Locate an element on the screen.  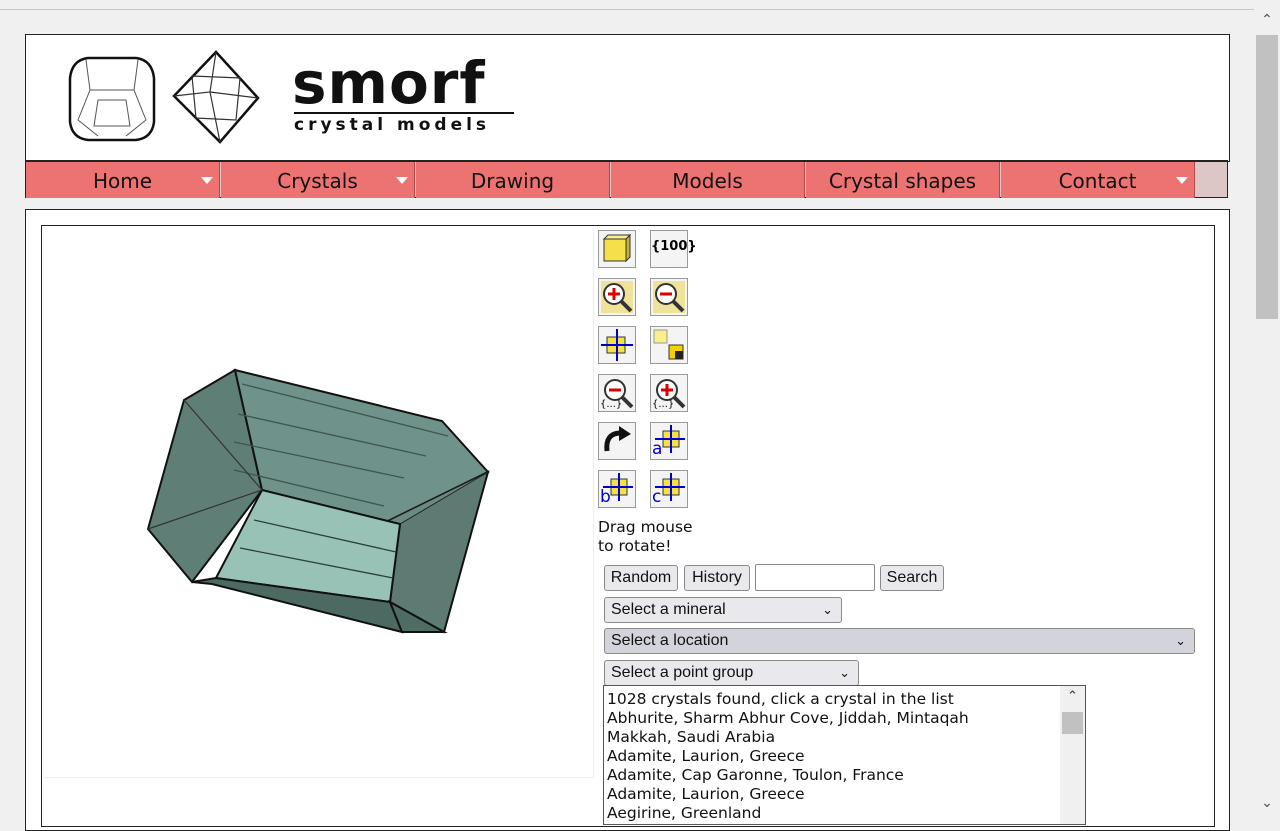
miller-index-100-icon: {100} is located at coordinates (673, 249).